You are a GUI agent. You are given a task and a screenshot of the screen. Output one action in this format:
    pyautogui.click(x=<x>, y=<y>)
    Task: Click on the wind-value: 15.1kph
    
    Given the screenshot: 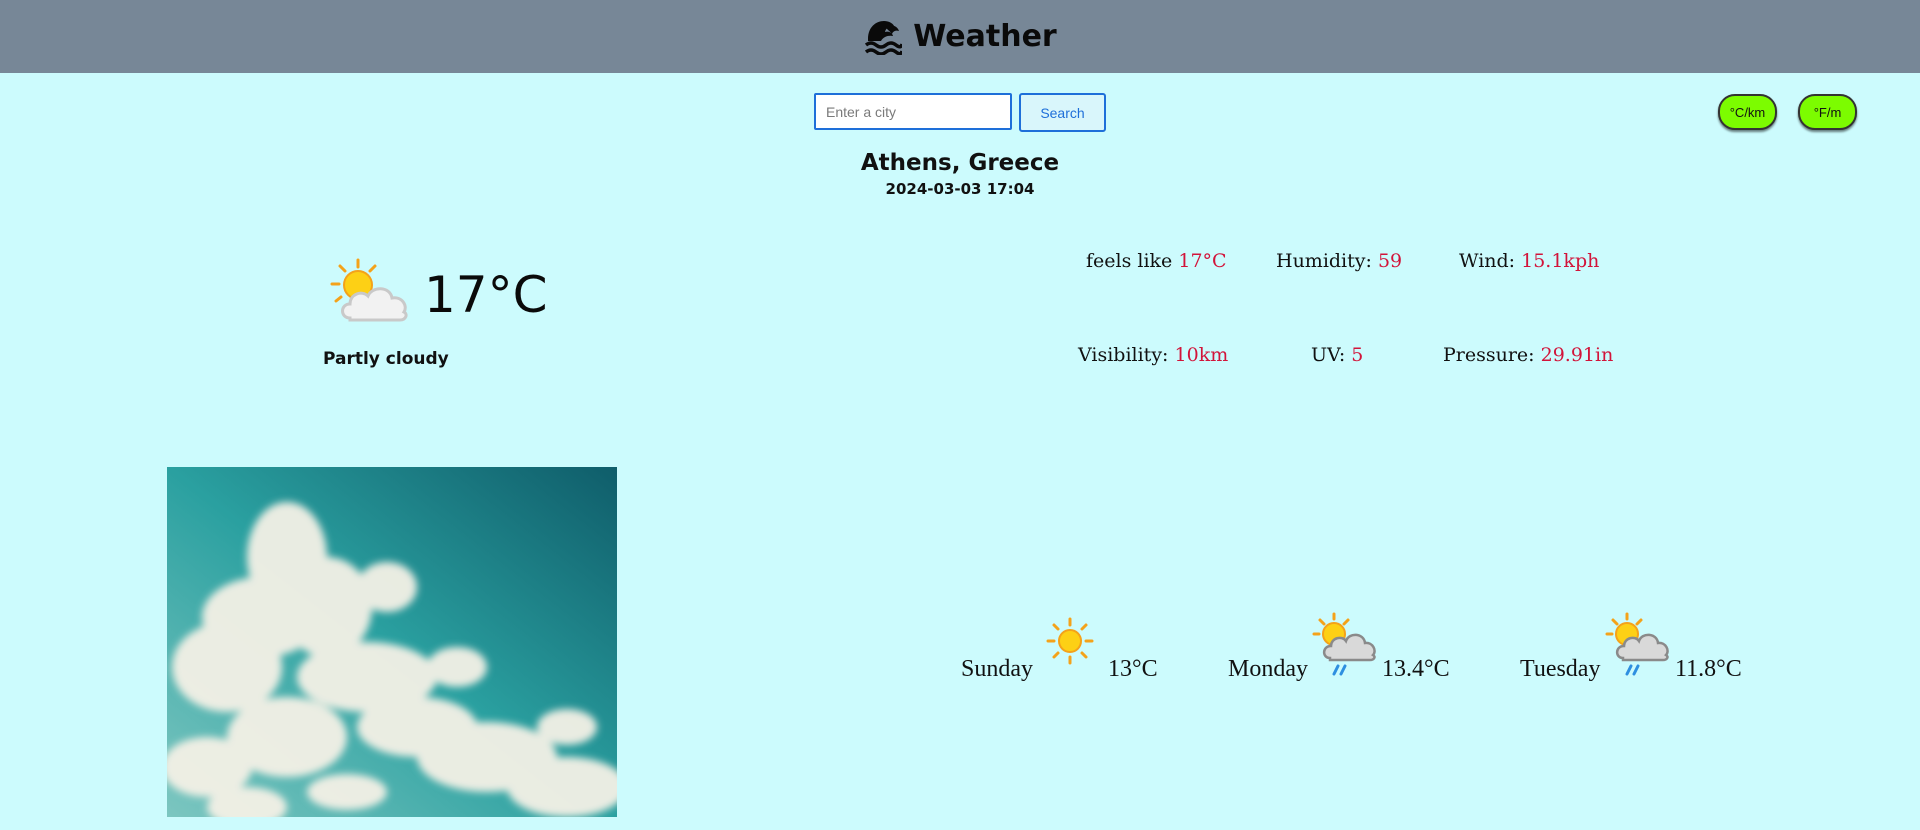 What is the action you would take?
    pyautogui.click(x=1560, y=261)
    